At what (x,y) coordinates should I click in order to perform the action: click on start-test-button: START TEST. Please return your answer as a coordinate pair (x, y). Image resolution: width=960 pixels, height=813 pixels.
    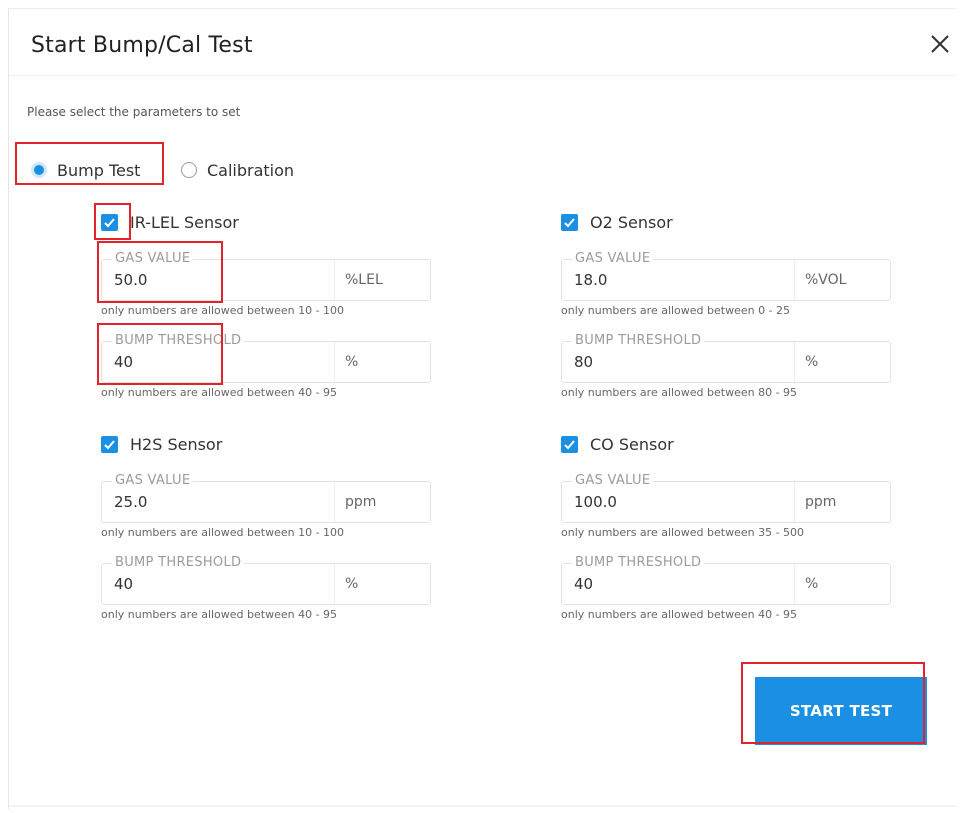
    Looking at the image, I should click on (841, 711).